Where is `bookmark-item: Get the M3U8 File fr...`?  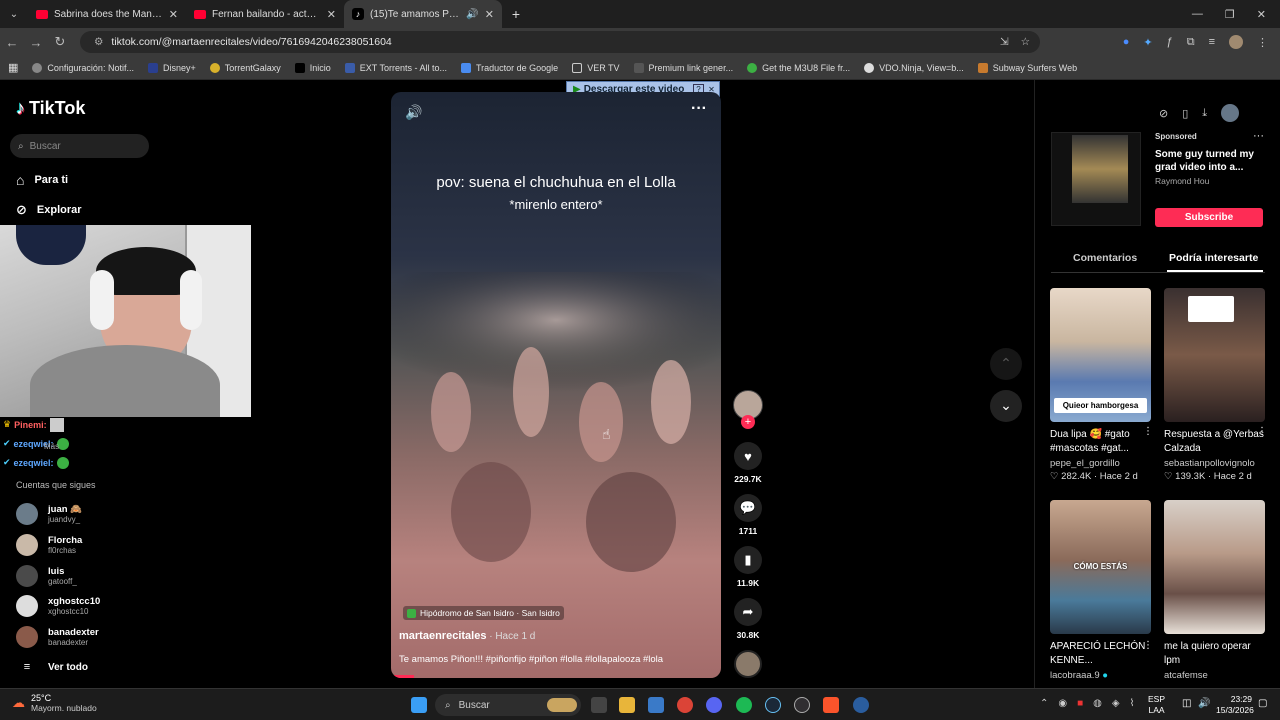
bookmark-item: Get the M3U8 File fr... is located at coordinates (798, 67).